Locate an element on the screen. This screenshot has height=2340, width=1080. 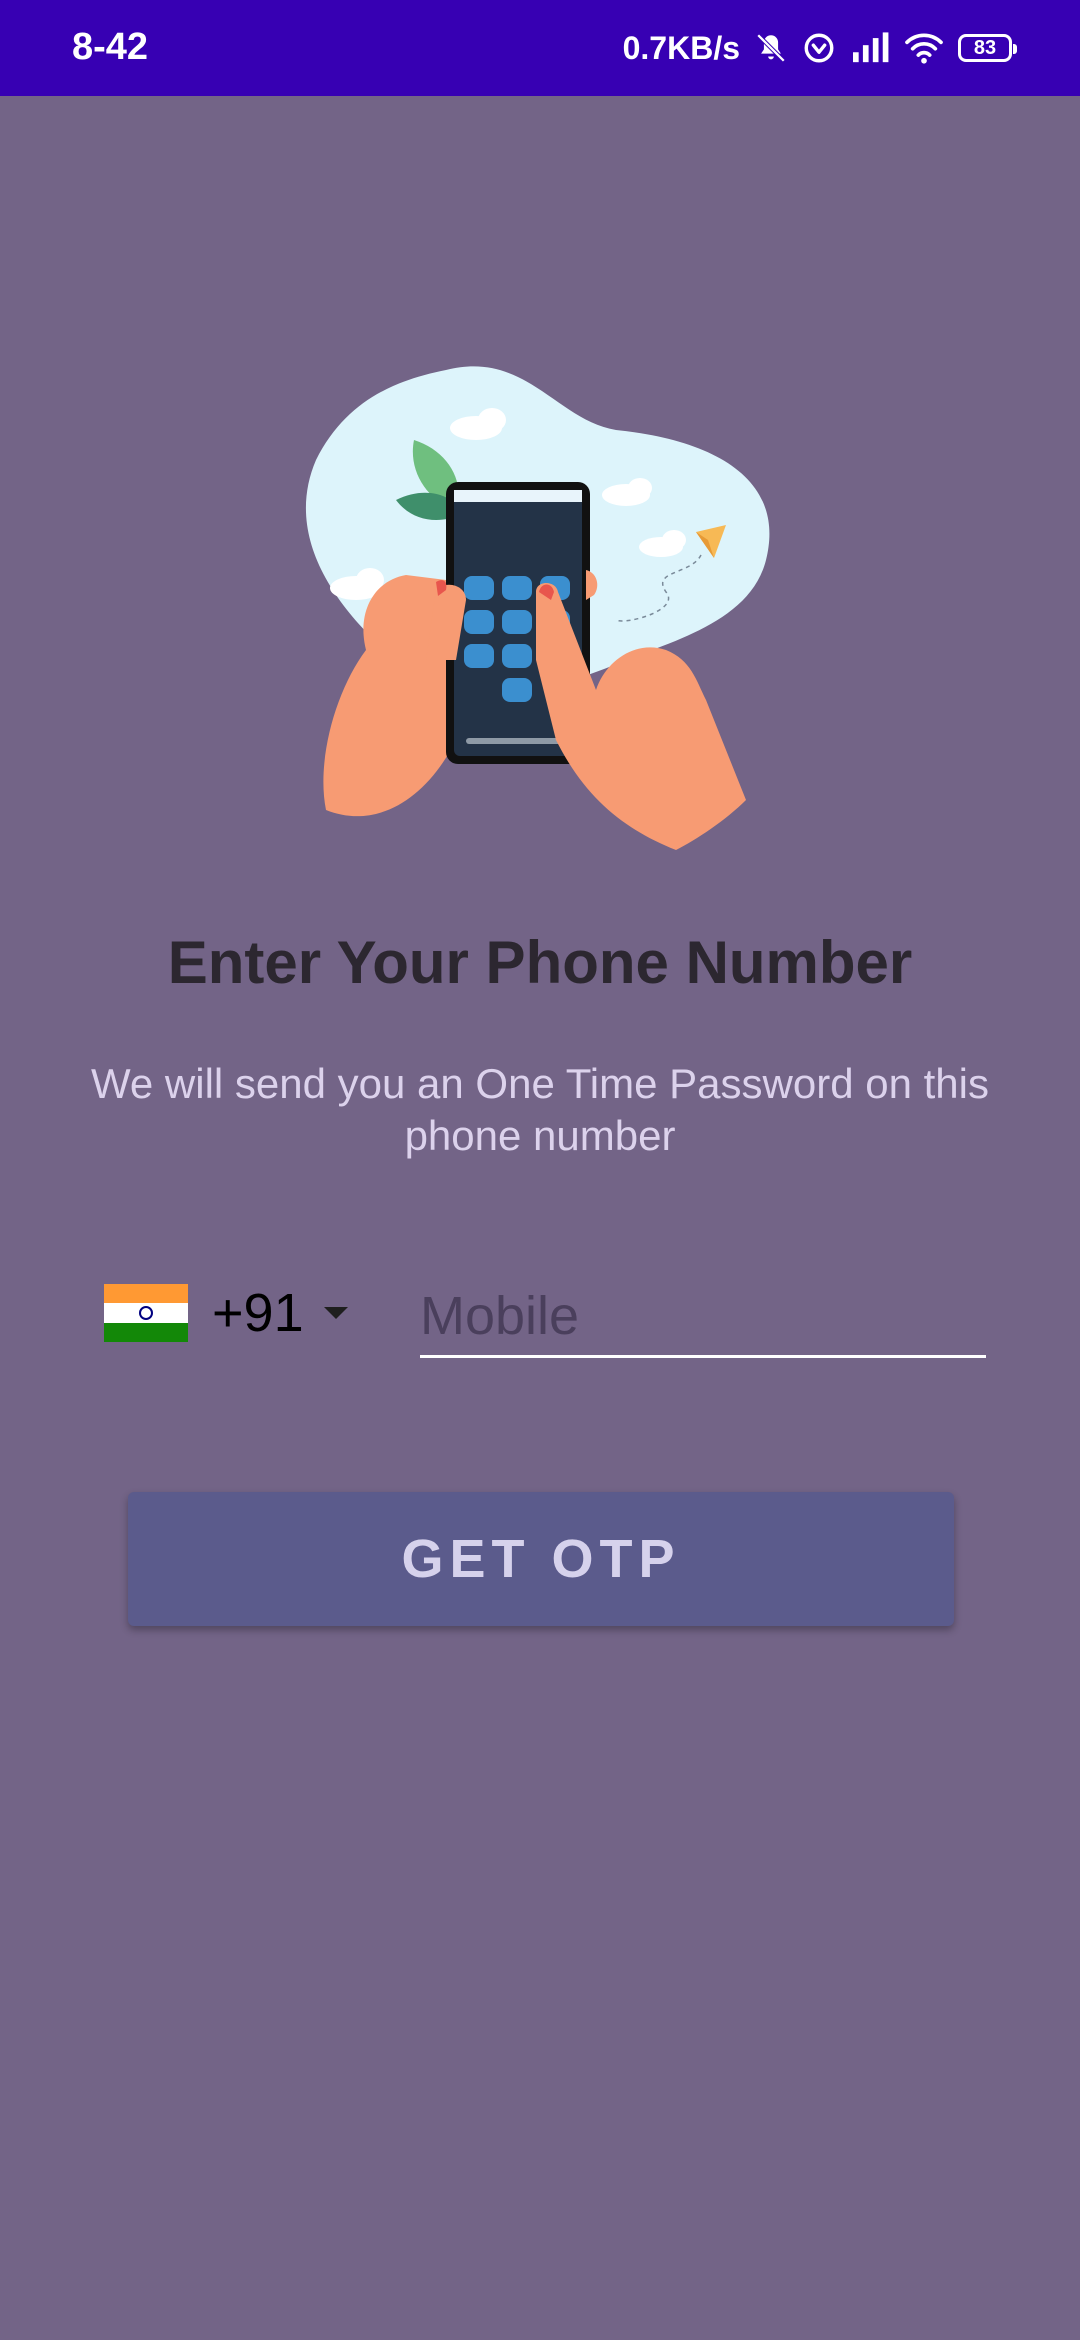
mobile-input is located at coordinates (703, 1315).